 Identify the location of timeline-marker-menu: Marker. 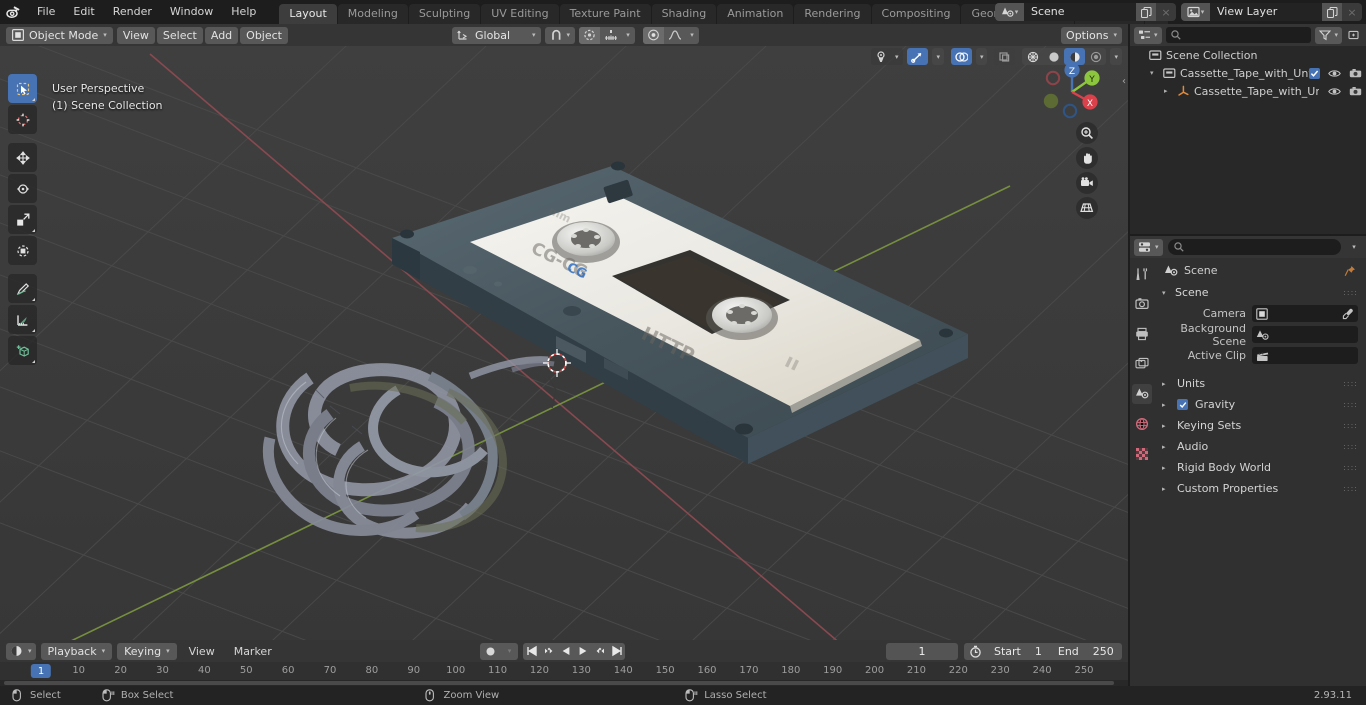
(253, 651).